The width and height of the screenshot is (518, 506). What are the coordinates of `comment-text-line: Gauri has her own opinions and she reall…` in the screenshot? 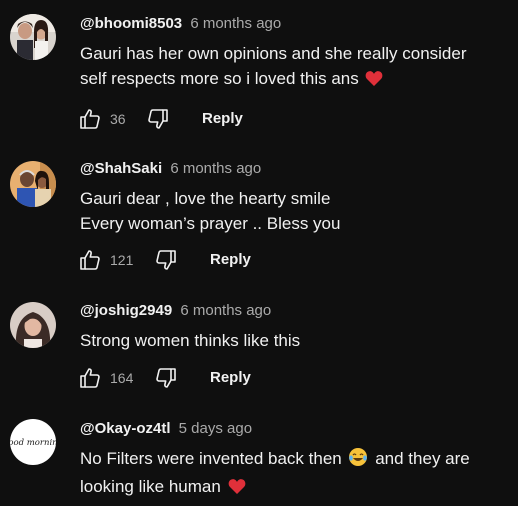 It's located at (273, 53).